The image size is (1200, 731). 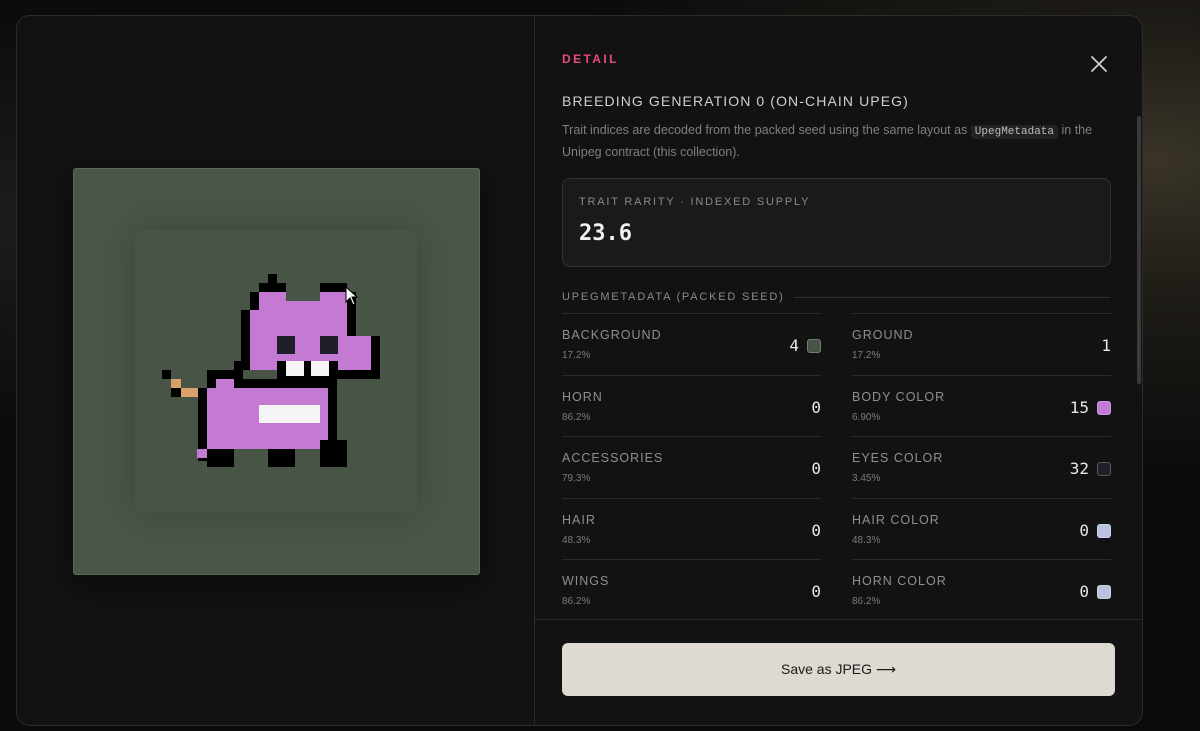 I want to click on unipeg-sprite, so click(x=271, y=370).